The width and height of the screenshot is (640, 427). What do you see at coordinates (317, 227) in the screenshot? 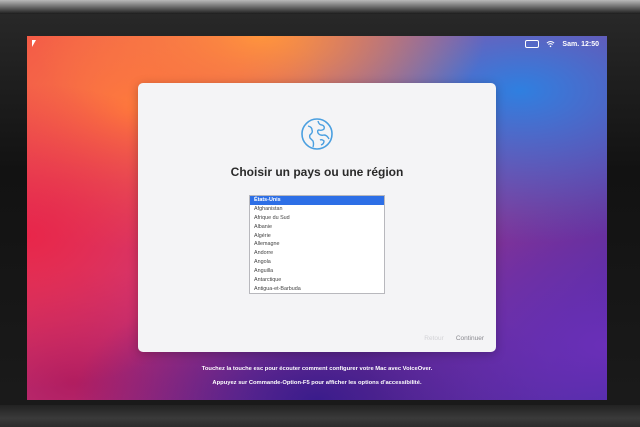
I see `country-item: Albanie` at bounding box center [317, 227].